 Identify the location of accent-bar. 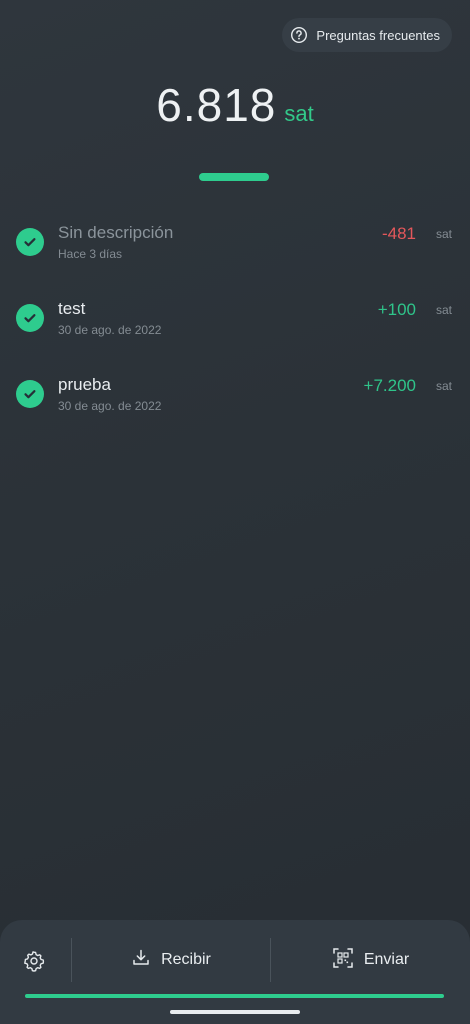
(234, 996).